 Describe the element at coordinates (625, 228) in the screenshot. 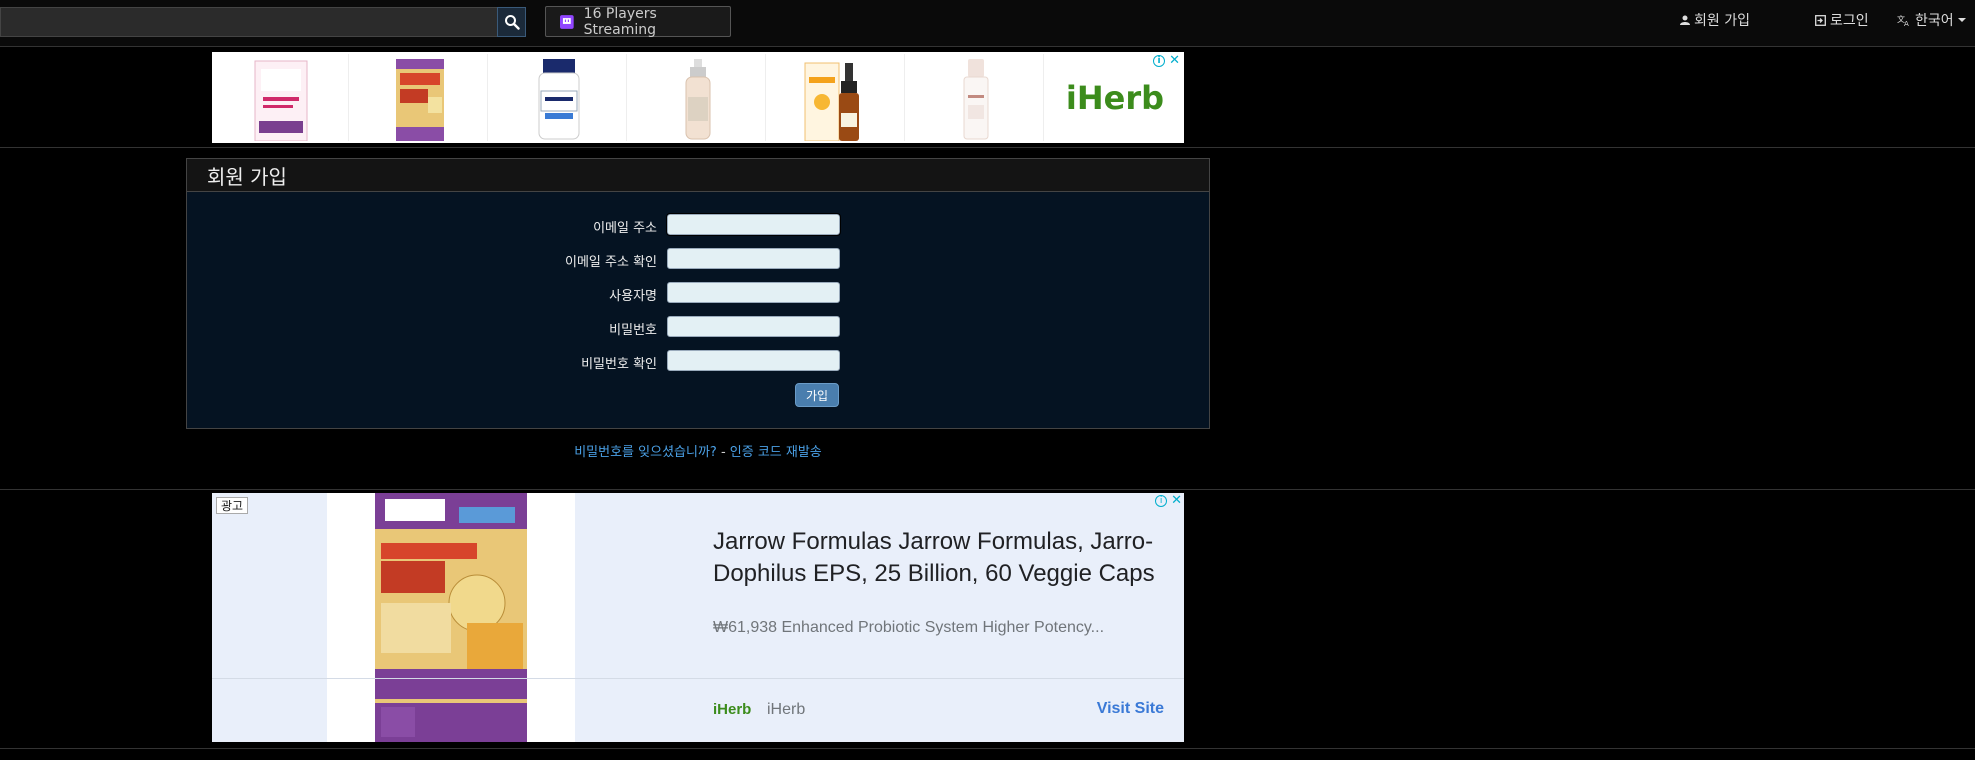

I see `email-label: 이메일 주소` at that location.